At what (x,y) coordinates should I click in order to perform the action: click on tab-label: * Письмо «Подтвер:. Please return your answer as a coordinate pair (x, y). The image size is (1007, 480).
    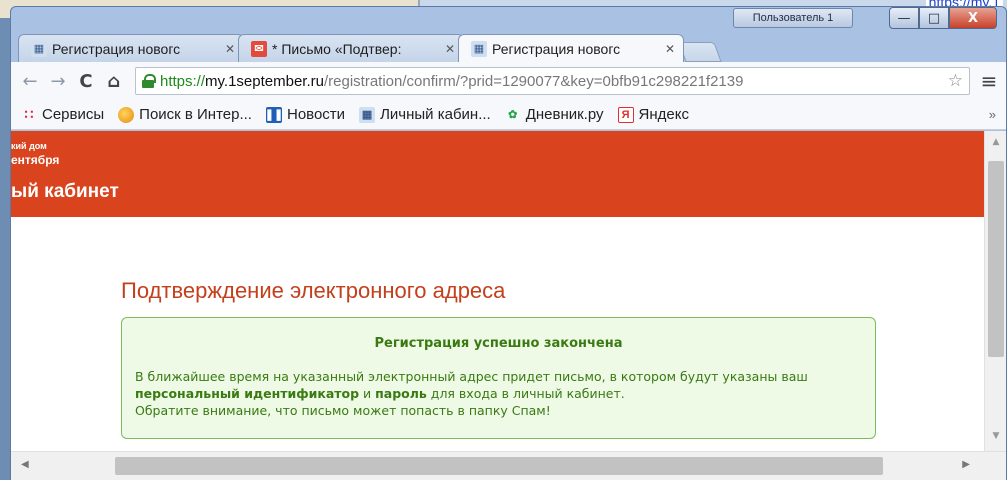
    Looking at the image, I should click on (337, 48).